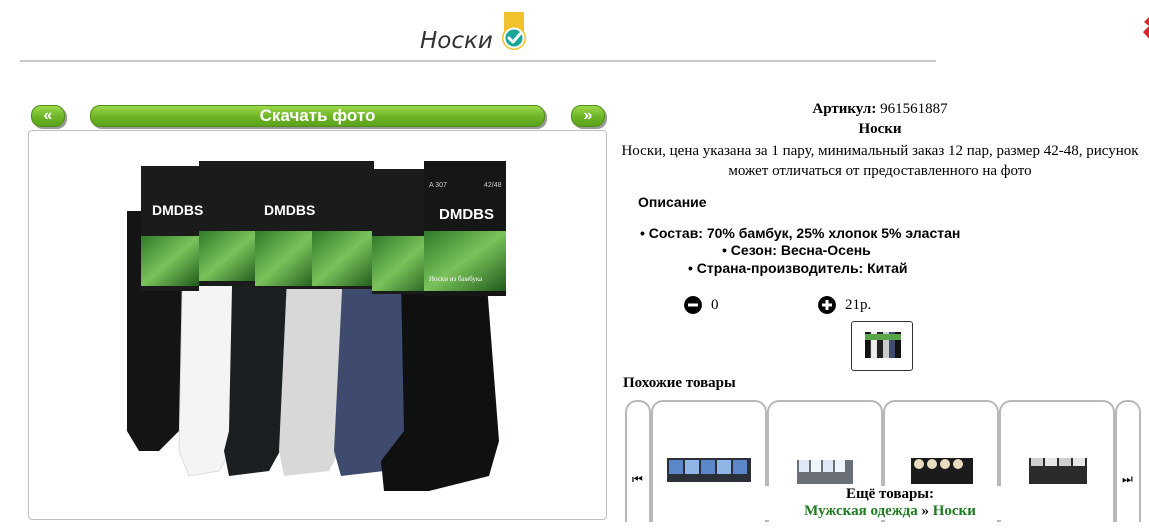 Image resolution: width=1149 pixels, height=532 pixels. I want to click on minus-icon, so click(693, 305).